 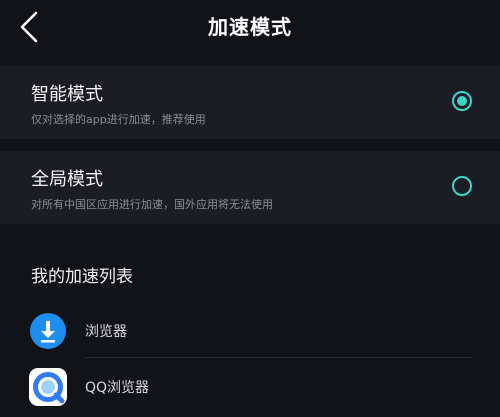 I want to click on radio-selected, so click(x=462, y=101).